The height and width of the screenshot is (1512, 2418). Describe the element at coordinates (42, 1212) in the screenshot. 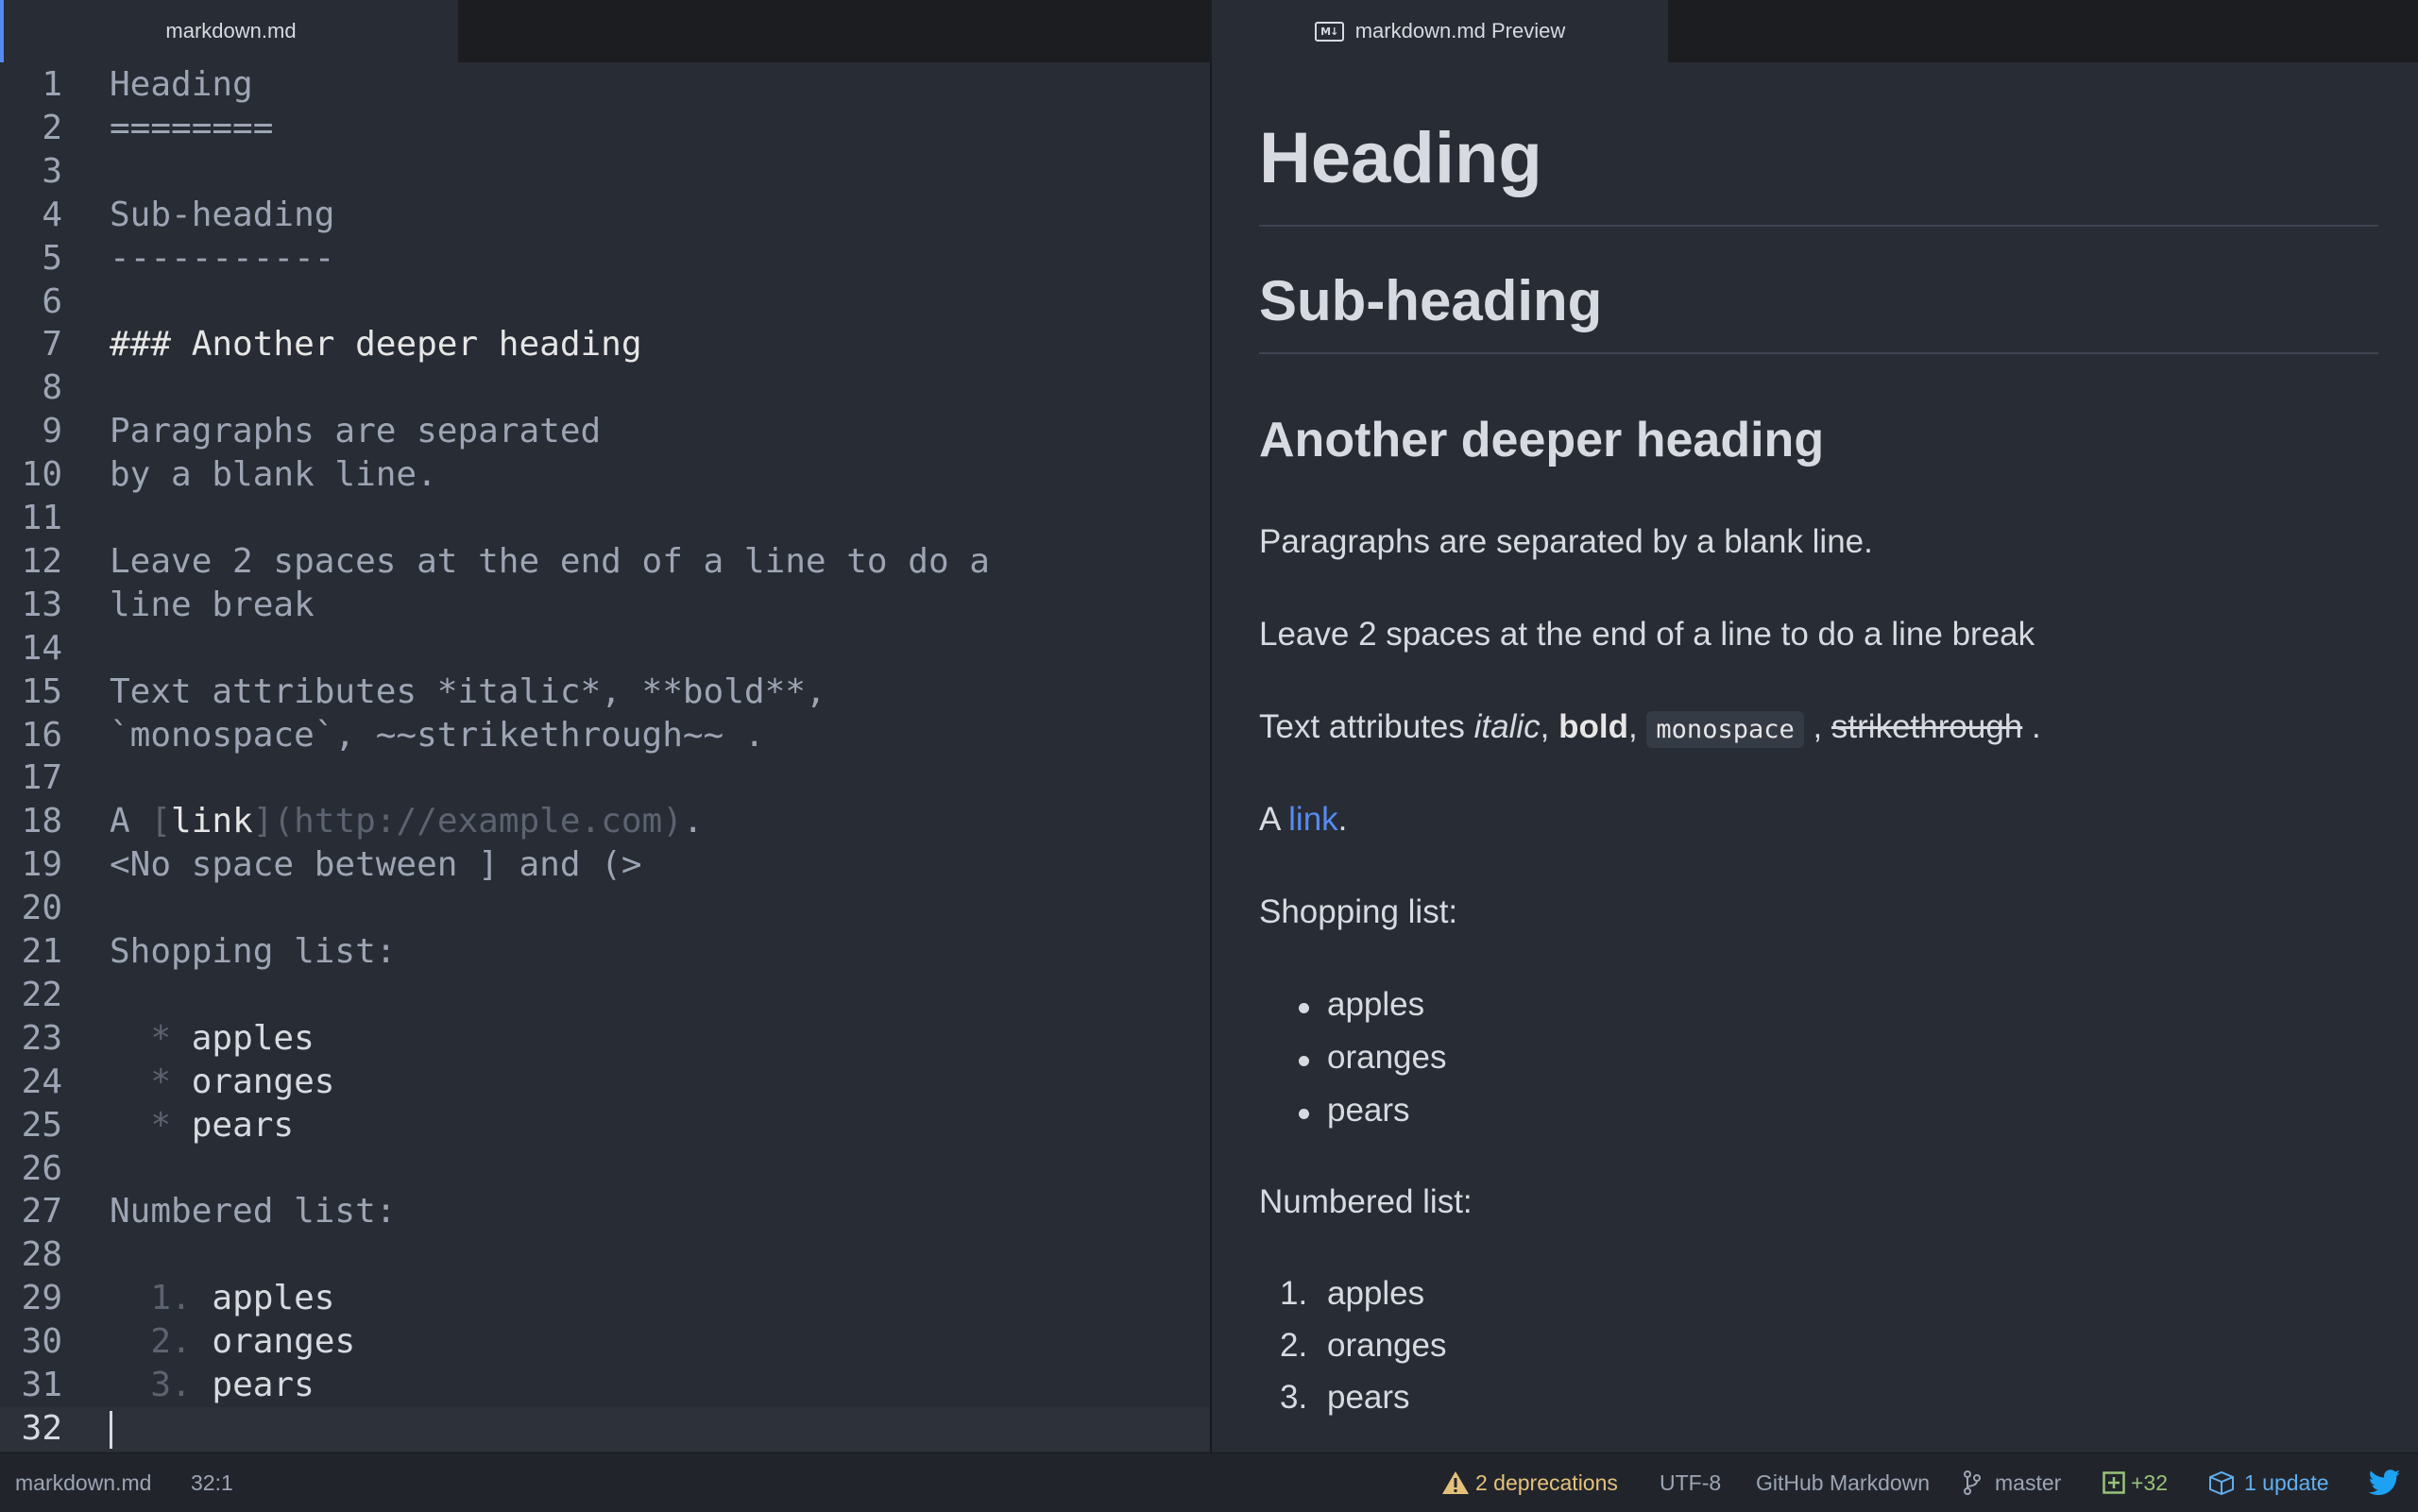

I see `line-number: 27` at that location.